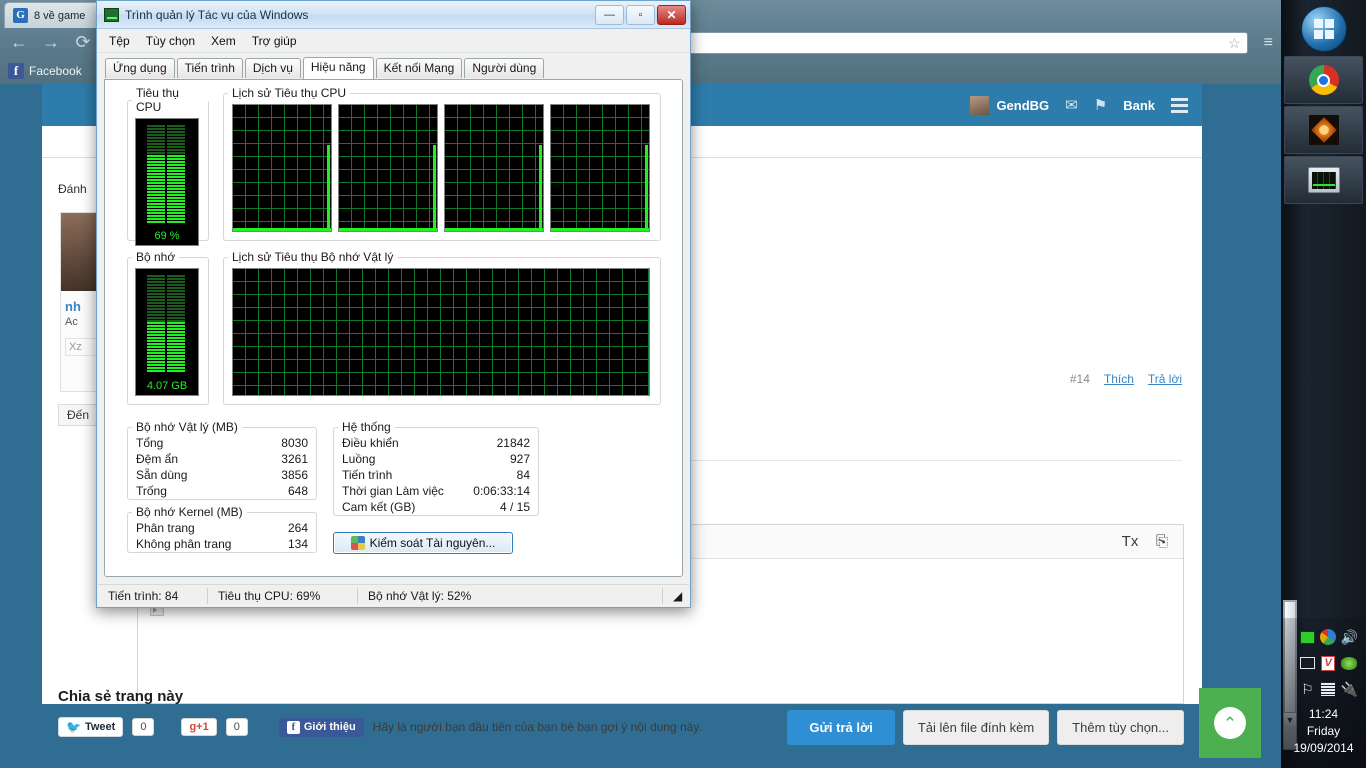 This screenshot has width=1366, height=768. I want to click on memory-label: Bộ nhớ, so click(156, 257).